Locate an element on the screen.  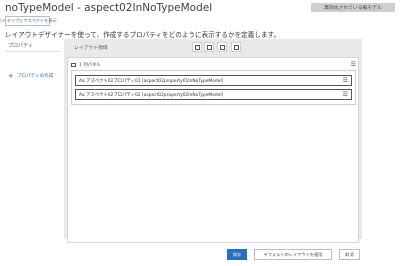
single-column-icon is located at coordinates (197, 47).